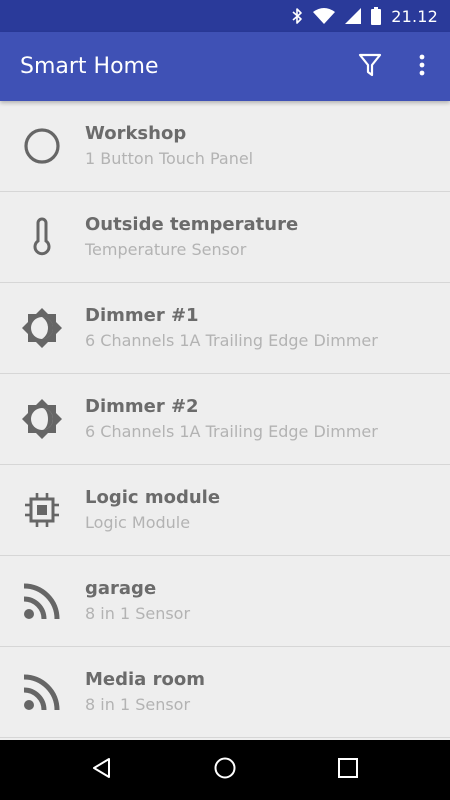 Image resolution: width=450 pixels, height=800 pixels. Describe the element at coordinates (297, 16) in the screenshot. I see `bluetooth-icon` at that location.